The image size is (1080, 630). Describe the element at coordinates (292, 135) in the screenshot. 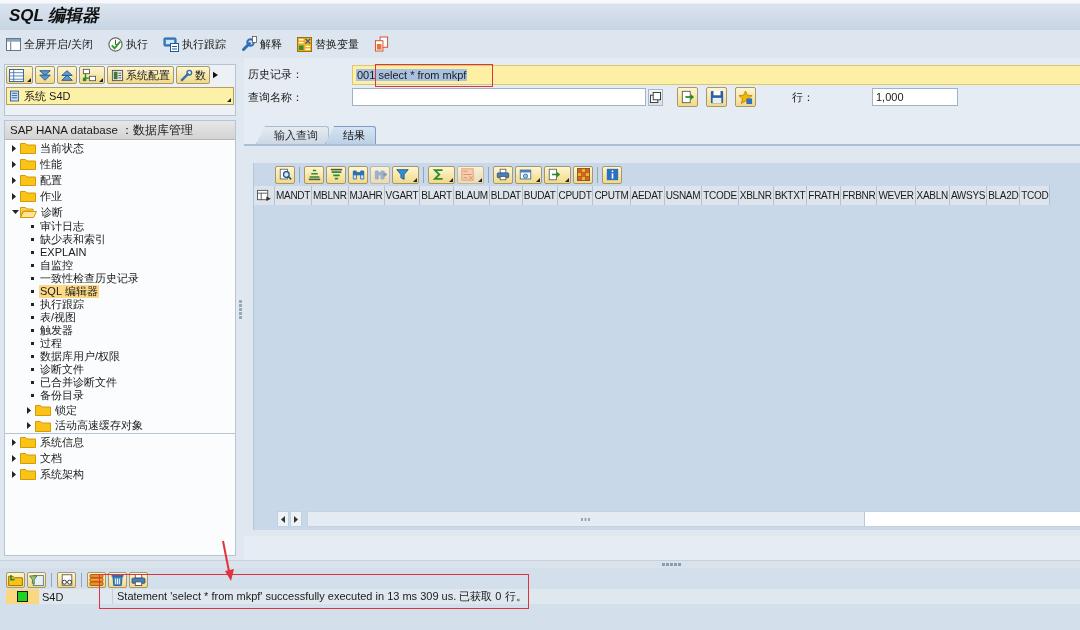

I see `tab: 输入查询` at that location.